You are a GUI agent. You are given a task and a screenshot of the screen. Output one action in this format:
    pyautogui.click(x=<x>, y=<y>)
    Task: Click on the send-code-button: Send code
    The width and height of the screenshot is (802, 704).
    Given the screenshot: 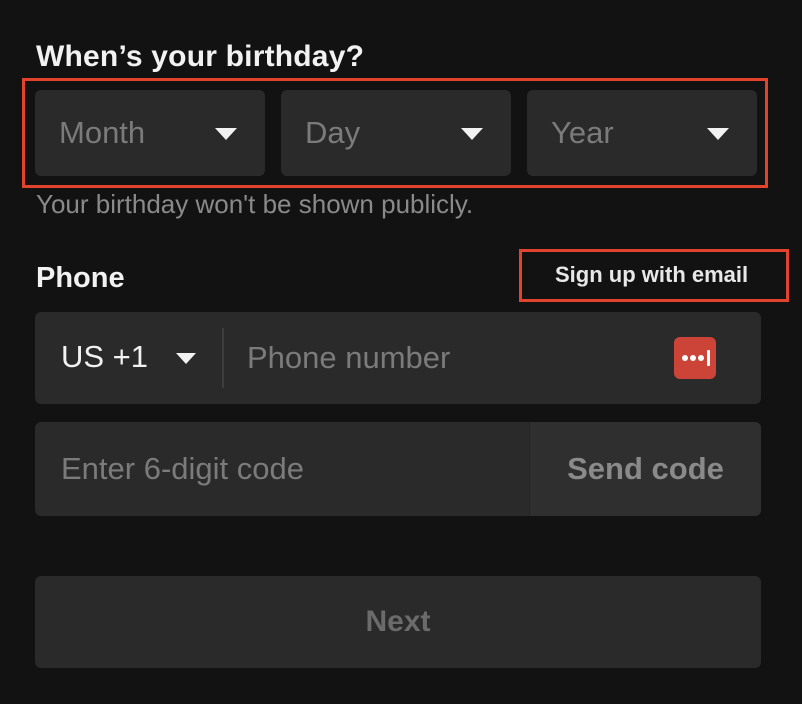 What is the action you would take?
    pyautogui.click(x=645, y=469)
    